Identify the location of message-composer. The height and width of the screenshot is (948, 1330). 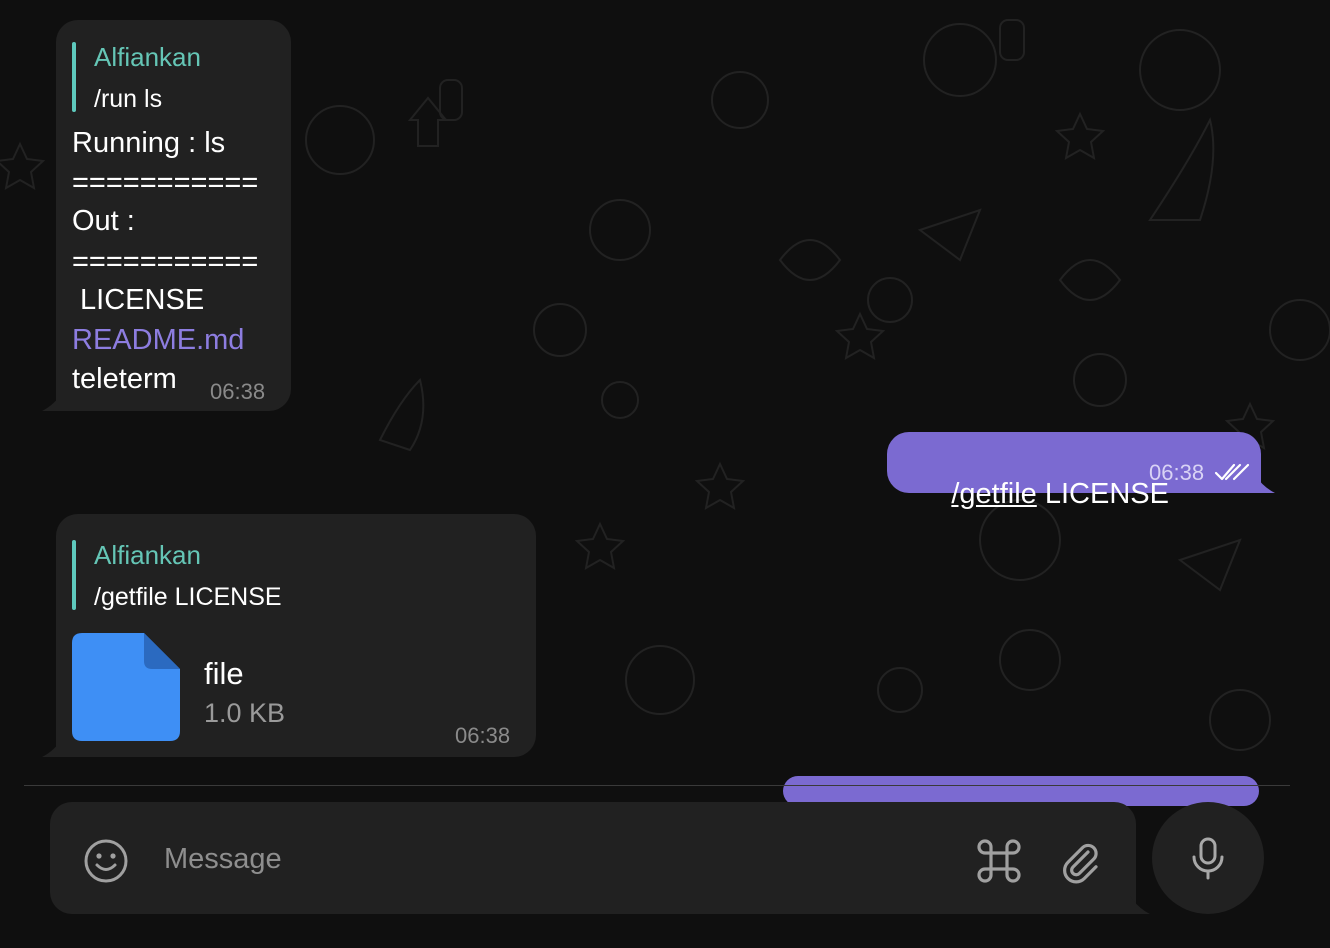
(600, 858).